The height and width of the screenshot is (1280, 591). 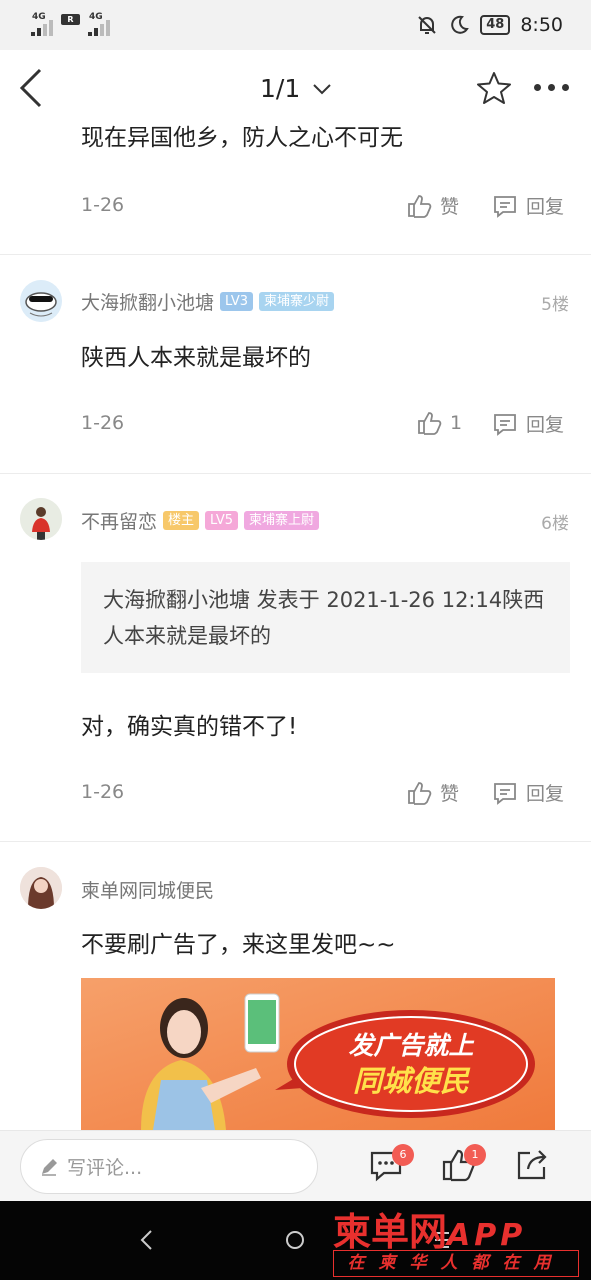 What do you see at coordinates (403, 1155) in the screenshot?
I see `comment-count-badge: 6` at bounding box center [403, 1155].